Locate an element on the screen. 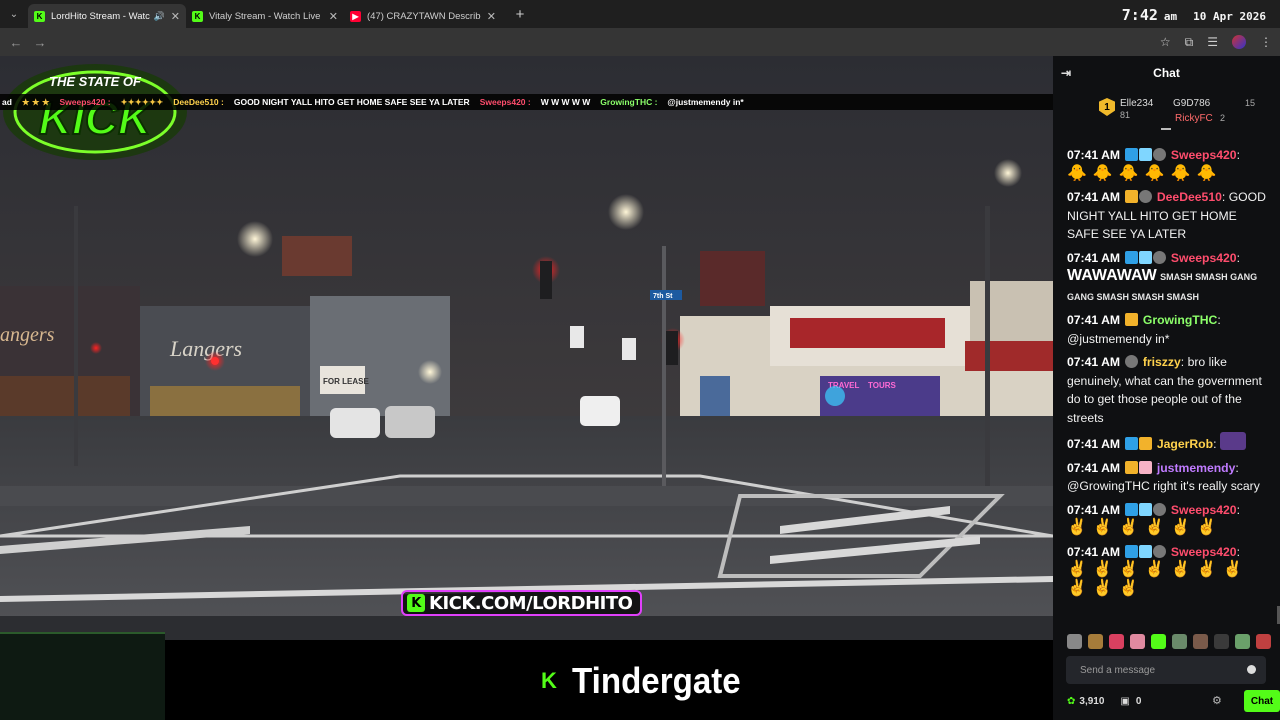 The width and height of the screenshot is (1280, 720). ticker-user: GrowingTHC : is located at coordinates (629, 102).